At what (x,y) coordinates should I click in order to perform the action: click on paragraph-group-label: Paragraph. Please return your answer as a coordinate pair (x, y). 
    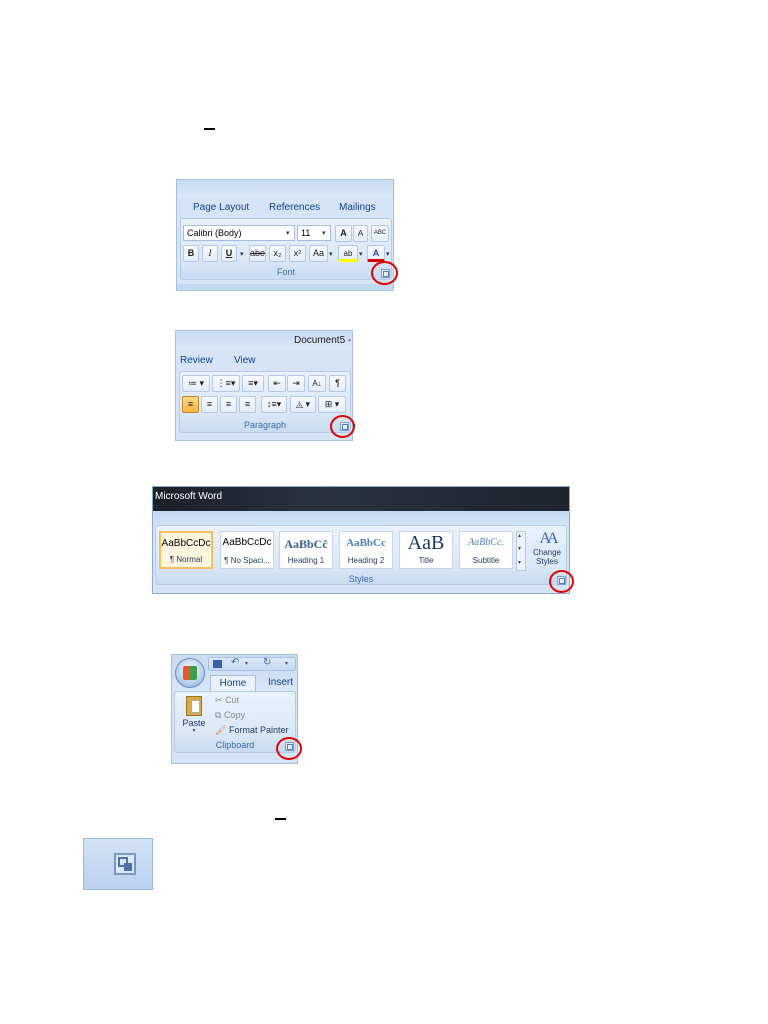
    Looking at the image, I should click on (265, 425).